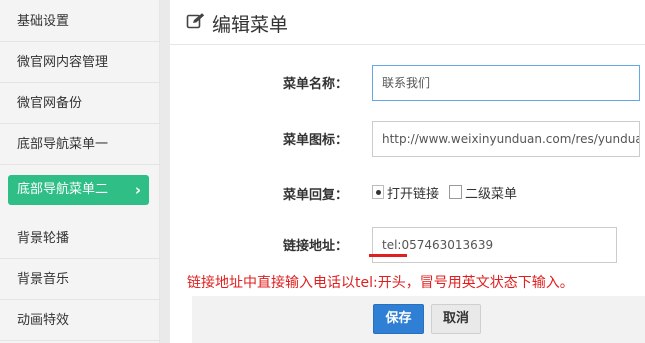 This screenshot has width=645, height=343. I want to click on chevron-right-icon: ›, so click(137, 190).